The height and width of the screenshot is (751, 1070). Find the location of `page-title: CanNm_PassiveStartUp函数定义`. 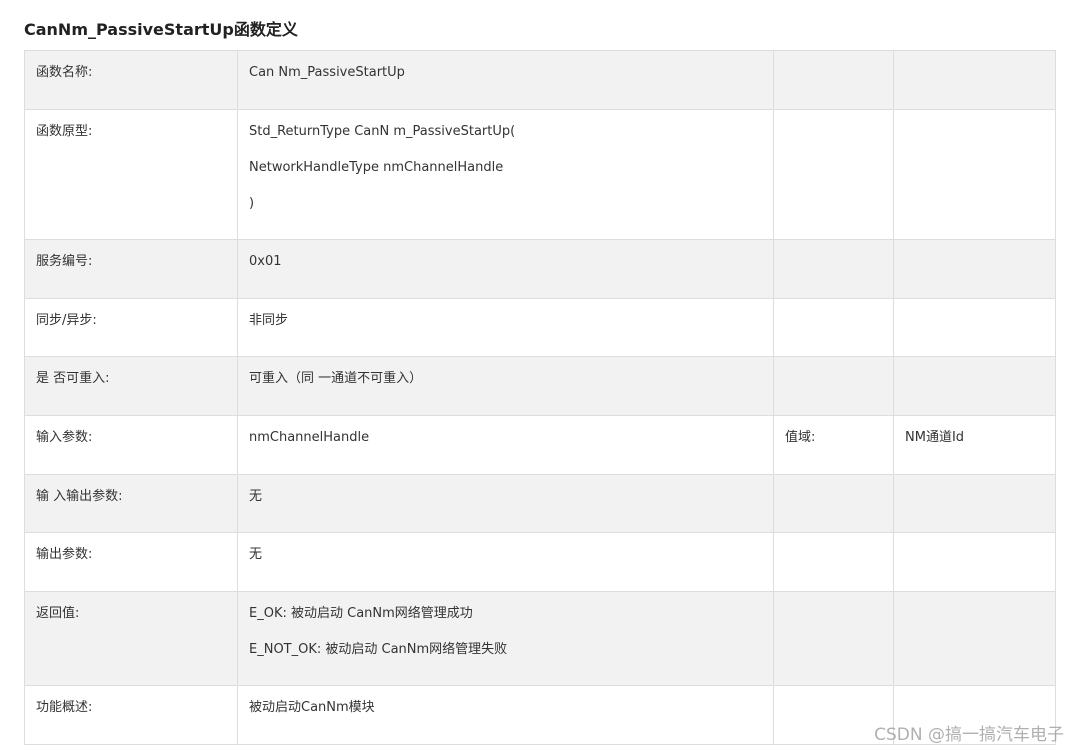

page-title: CanNm_PassiveStartUp函数定义 is located at coordinates (161, 29).